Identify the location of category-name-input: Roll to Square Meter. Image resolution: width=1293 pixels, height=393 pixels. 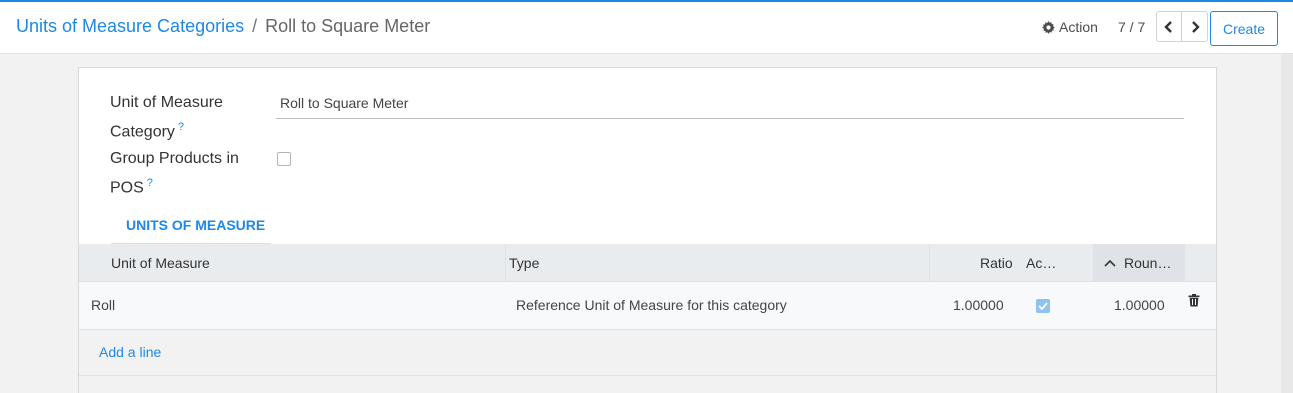
(730, 105).